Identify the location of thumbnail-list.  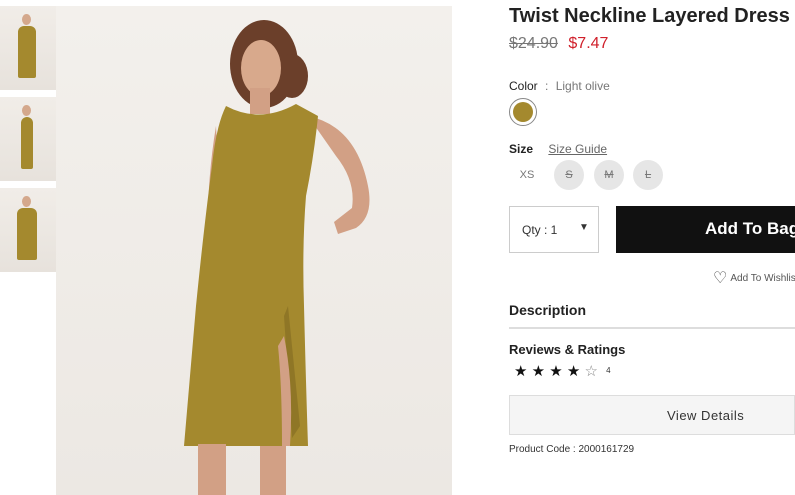
(28, 142).